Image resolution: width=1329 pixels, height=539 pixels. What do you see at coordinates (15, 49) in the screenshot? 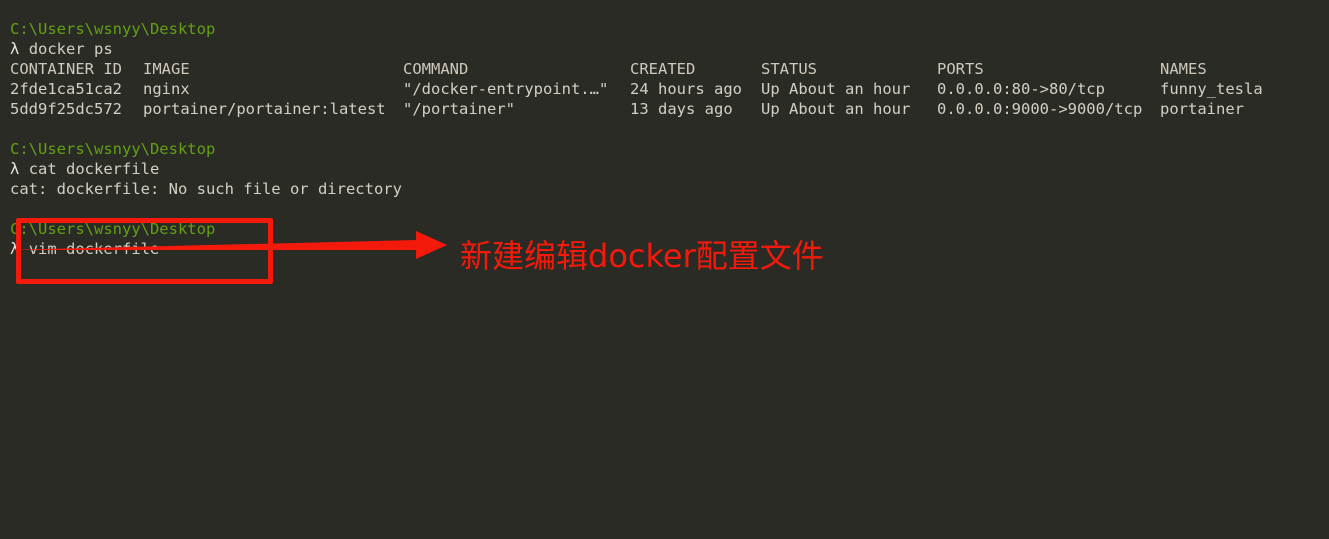
I see `prompt-symbol-1: λ` at bounding box center [15, 49].